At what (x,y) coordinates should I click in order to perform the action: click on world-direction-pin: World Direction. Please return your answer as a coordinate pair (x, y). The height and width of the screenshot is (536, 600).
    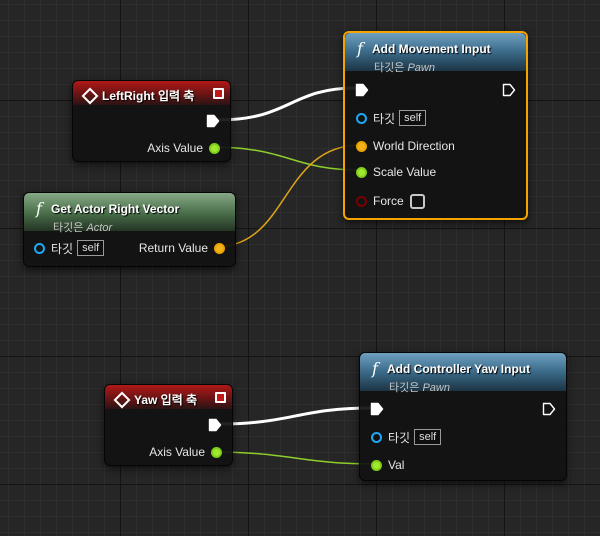
    Looking at the image, I should click on (405, 146).